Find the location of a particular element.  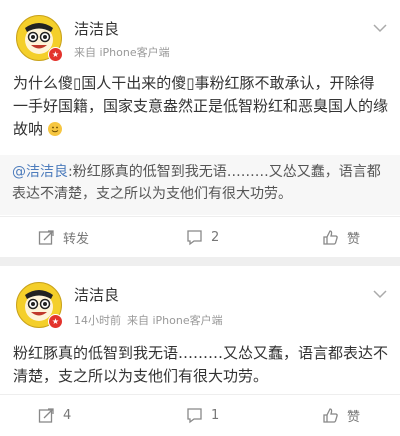

repost-label: 转发 is located at coordinates (76, 239).